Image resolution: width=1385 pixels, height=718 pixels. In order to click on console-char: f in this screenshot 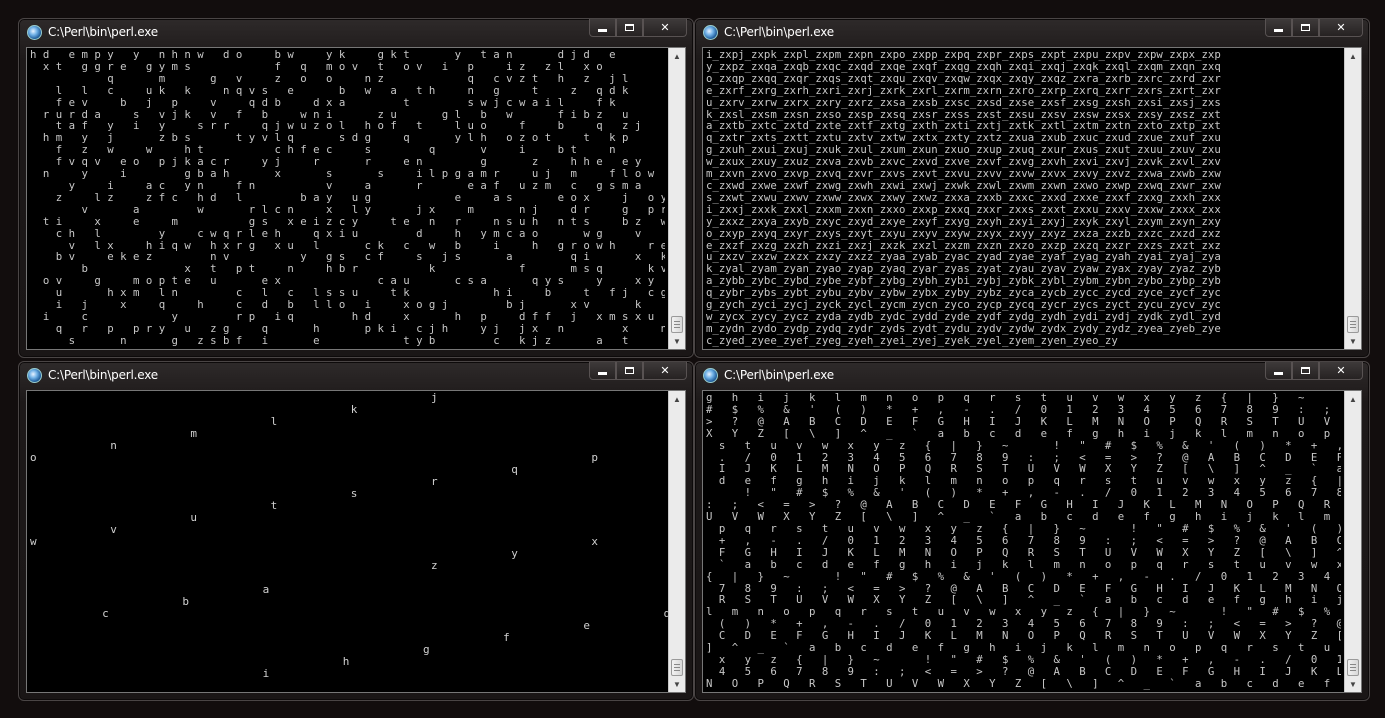, I will do `click(506, 637)`.